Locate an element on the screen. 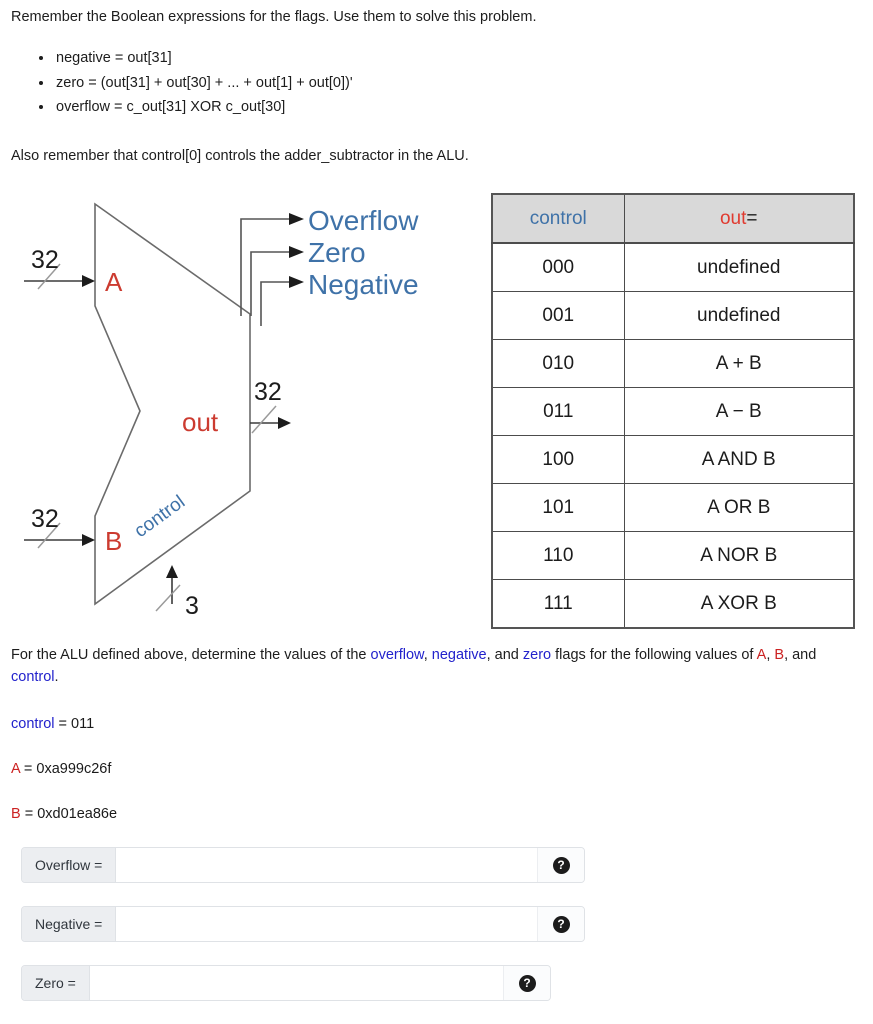 This screenshot has height=1024, width=873. given-control-name: control is located at coordinates (33, 724).